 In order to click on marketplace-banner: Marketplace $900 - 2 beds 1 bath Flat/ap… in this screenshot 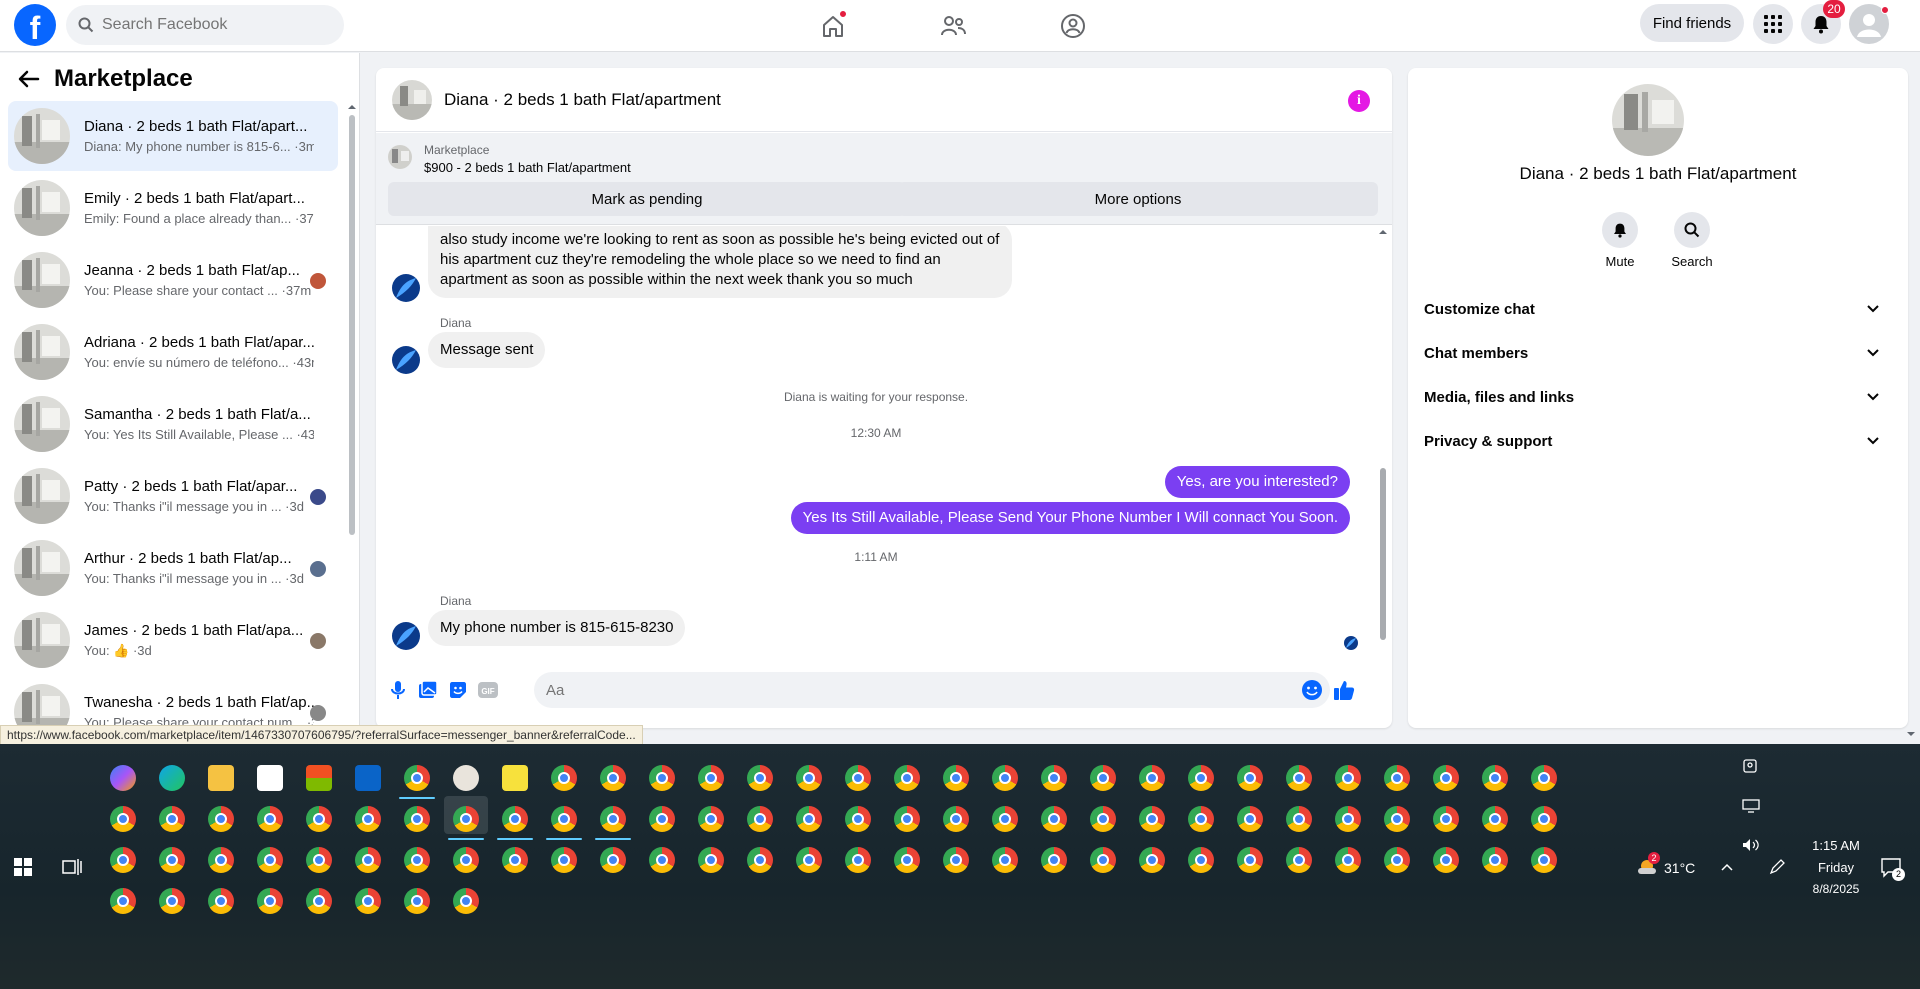, I will do `click(884, 179)`.